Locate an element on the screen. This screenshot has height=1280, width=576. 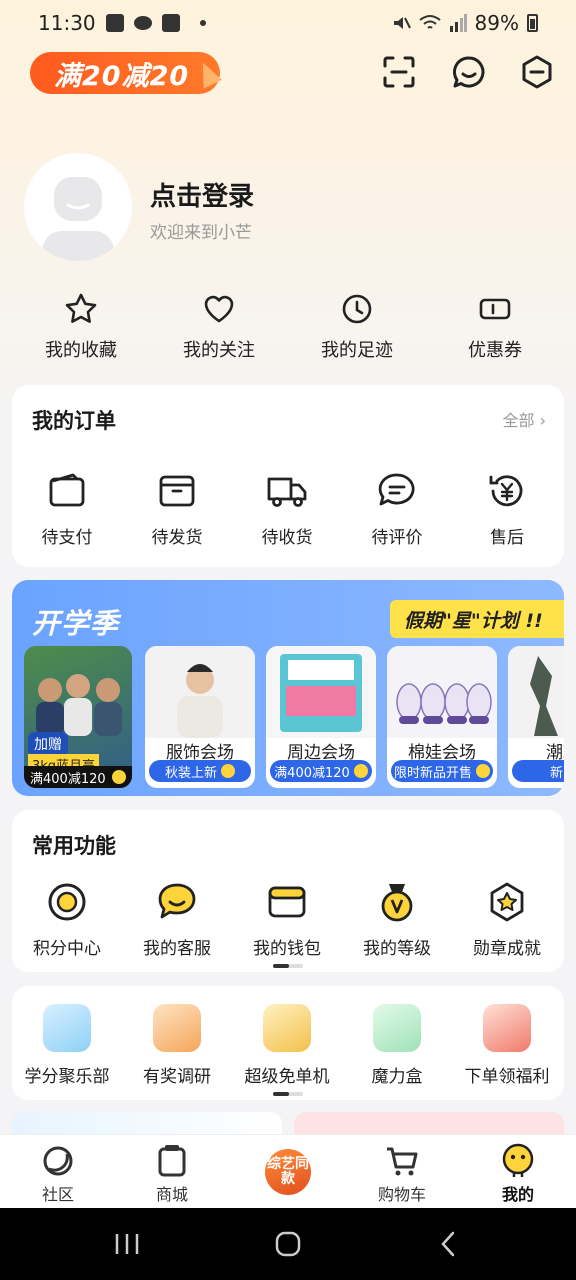
nav-mall: 商城 is located at coordinates (172, 1174).